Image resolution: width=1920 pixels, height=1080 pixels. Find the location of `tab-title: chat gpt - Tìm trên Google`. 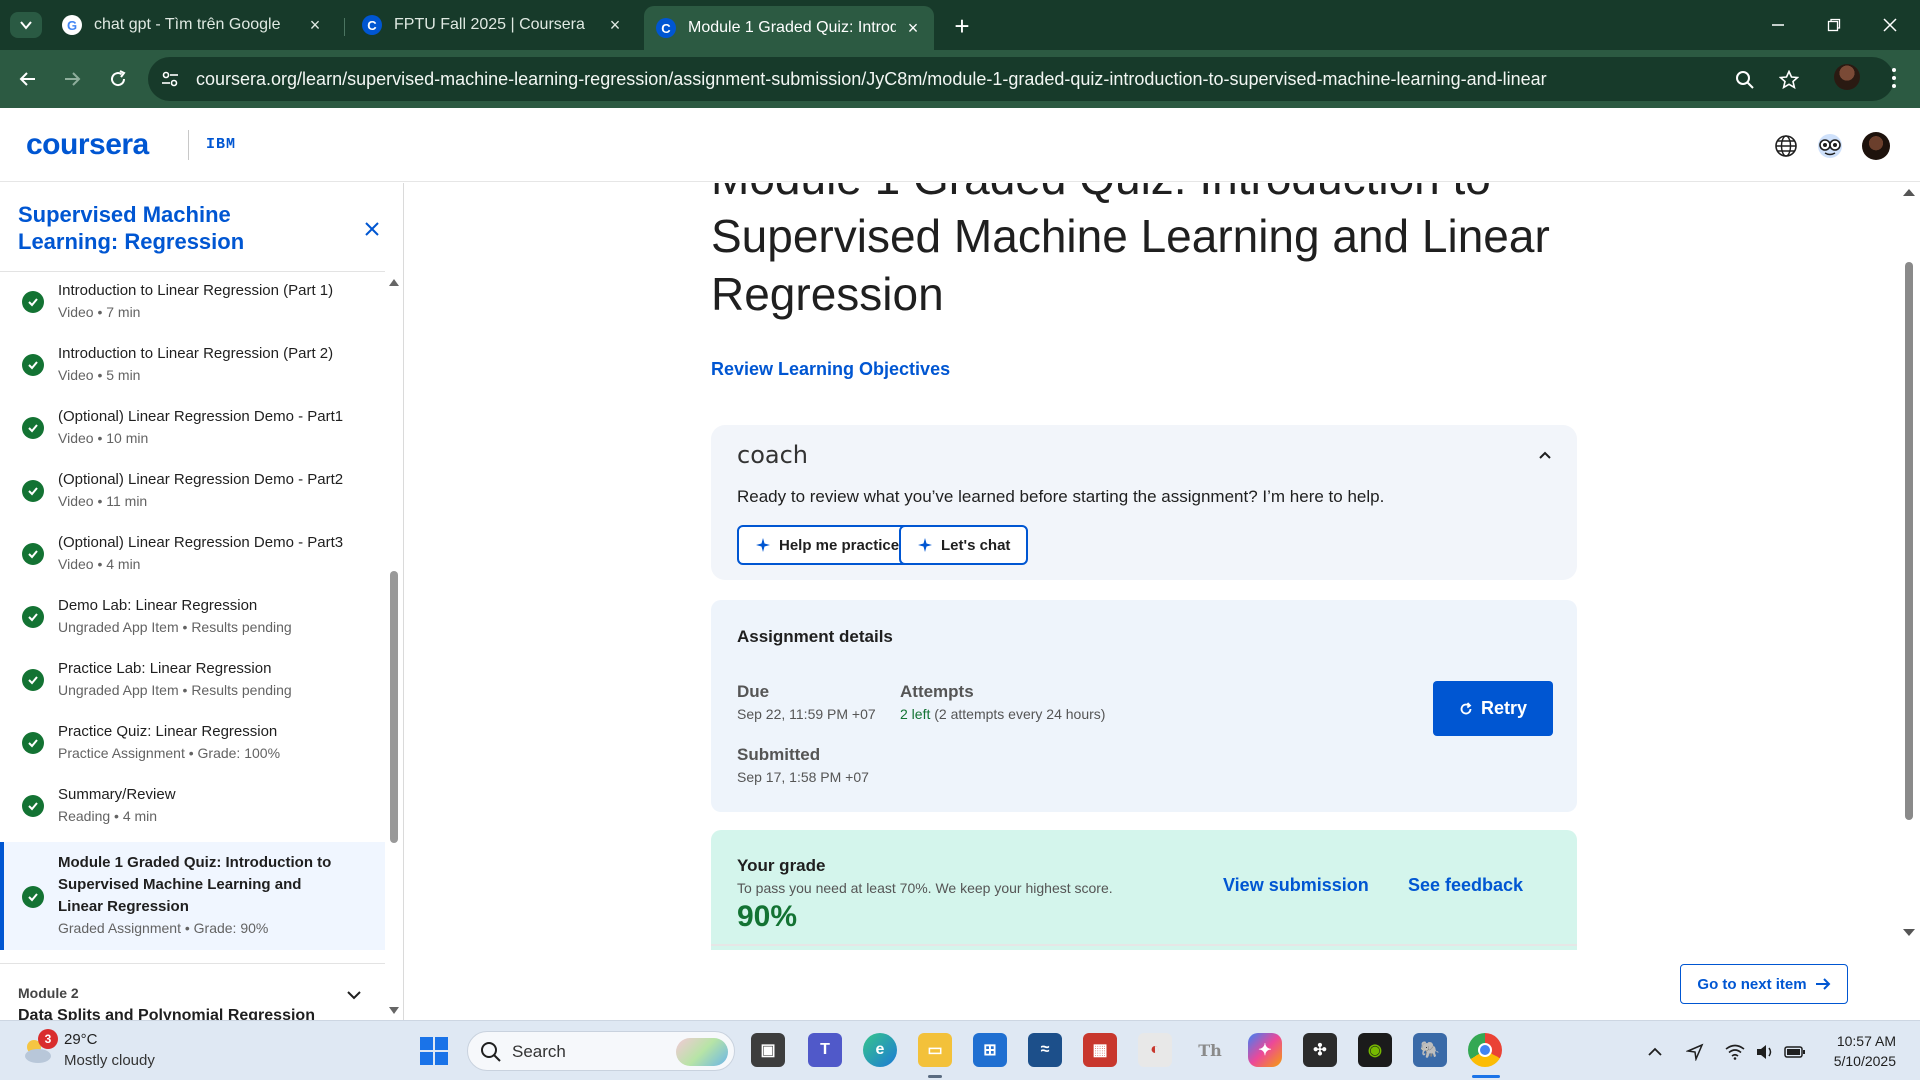

tab-title: chat gpt - Tìm trên Google is located at coordinates (187, 24).